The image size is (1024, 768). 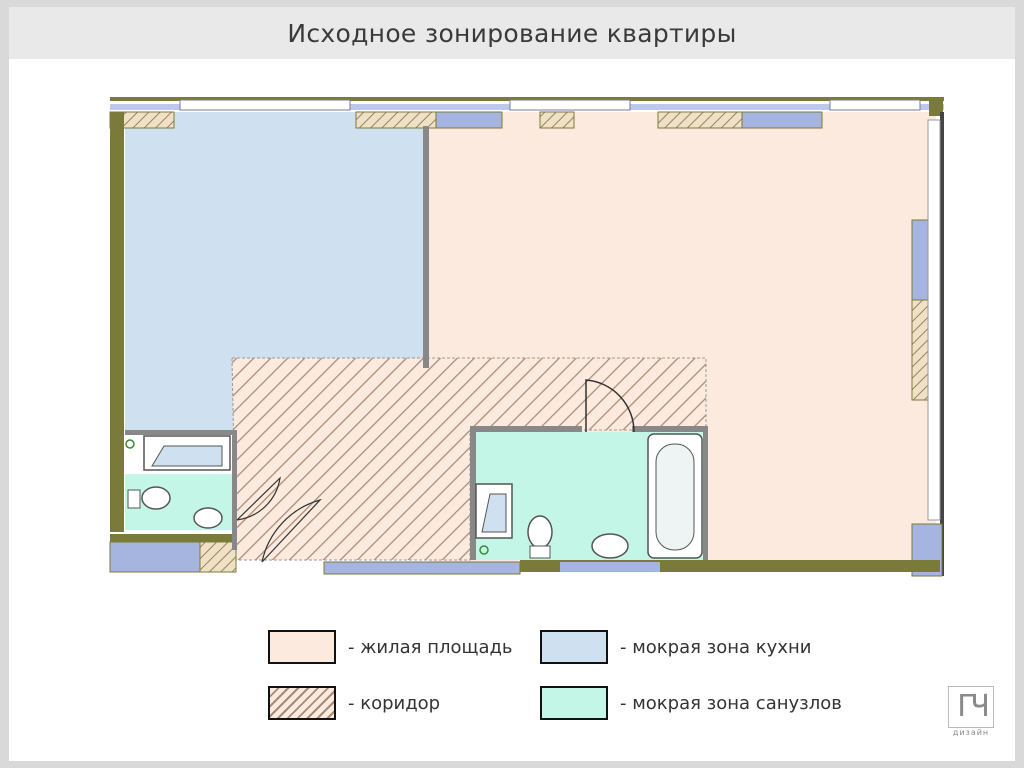 I want to click on legend-swatch-corridor, so click(x=302, y=703).